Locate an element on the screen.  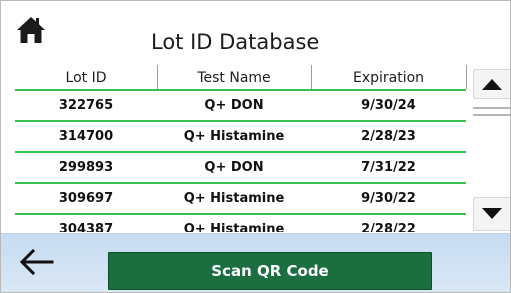
lot-id-cell: 314700 is located at coordinates (86, 136).